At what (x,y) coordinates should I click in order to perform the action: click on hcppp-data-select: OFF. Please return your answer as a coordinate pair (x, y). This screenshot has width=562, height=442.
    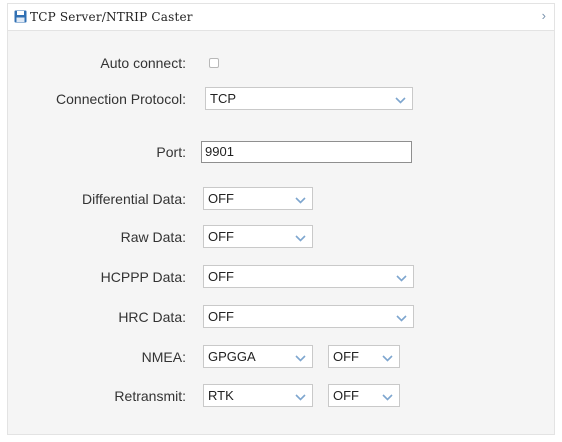
    Looking at the image, I should click on (308, 276).